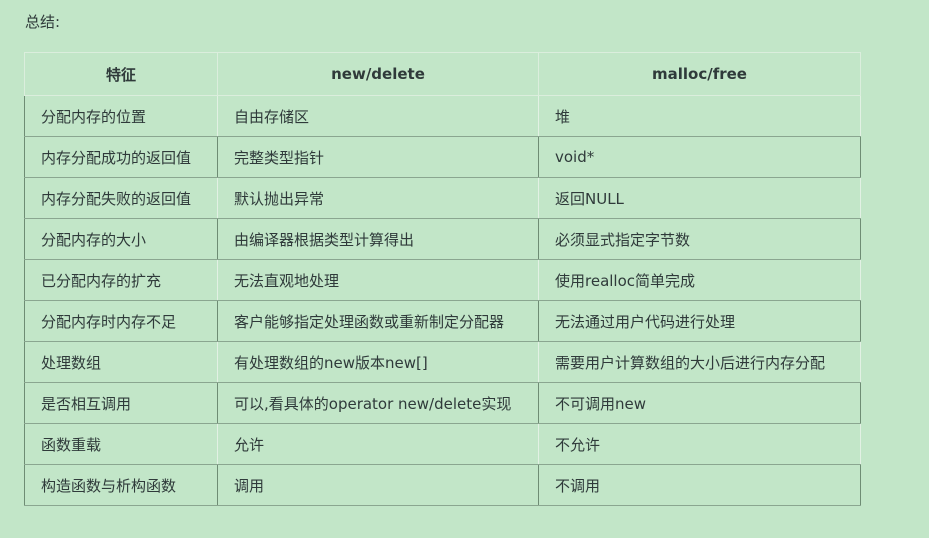 This screenshot has height=538, width=929. I want to click on table-row: 处理数组 有处理数组的new版本new[] 需要用户计算数组的大小后进行内存分配, so click(442, 362).